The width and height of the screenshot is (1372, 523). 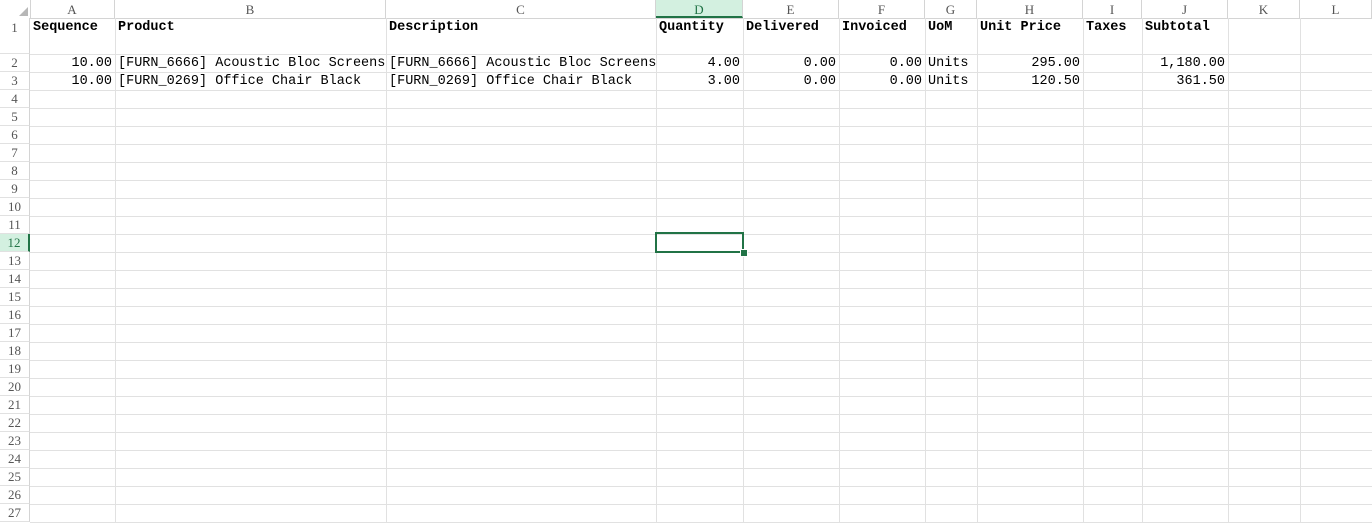 I want to click on row-header-15: 15, so click(x=15, y=297).